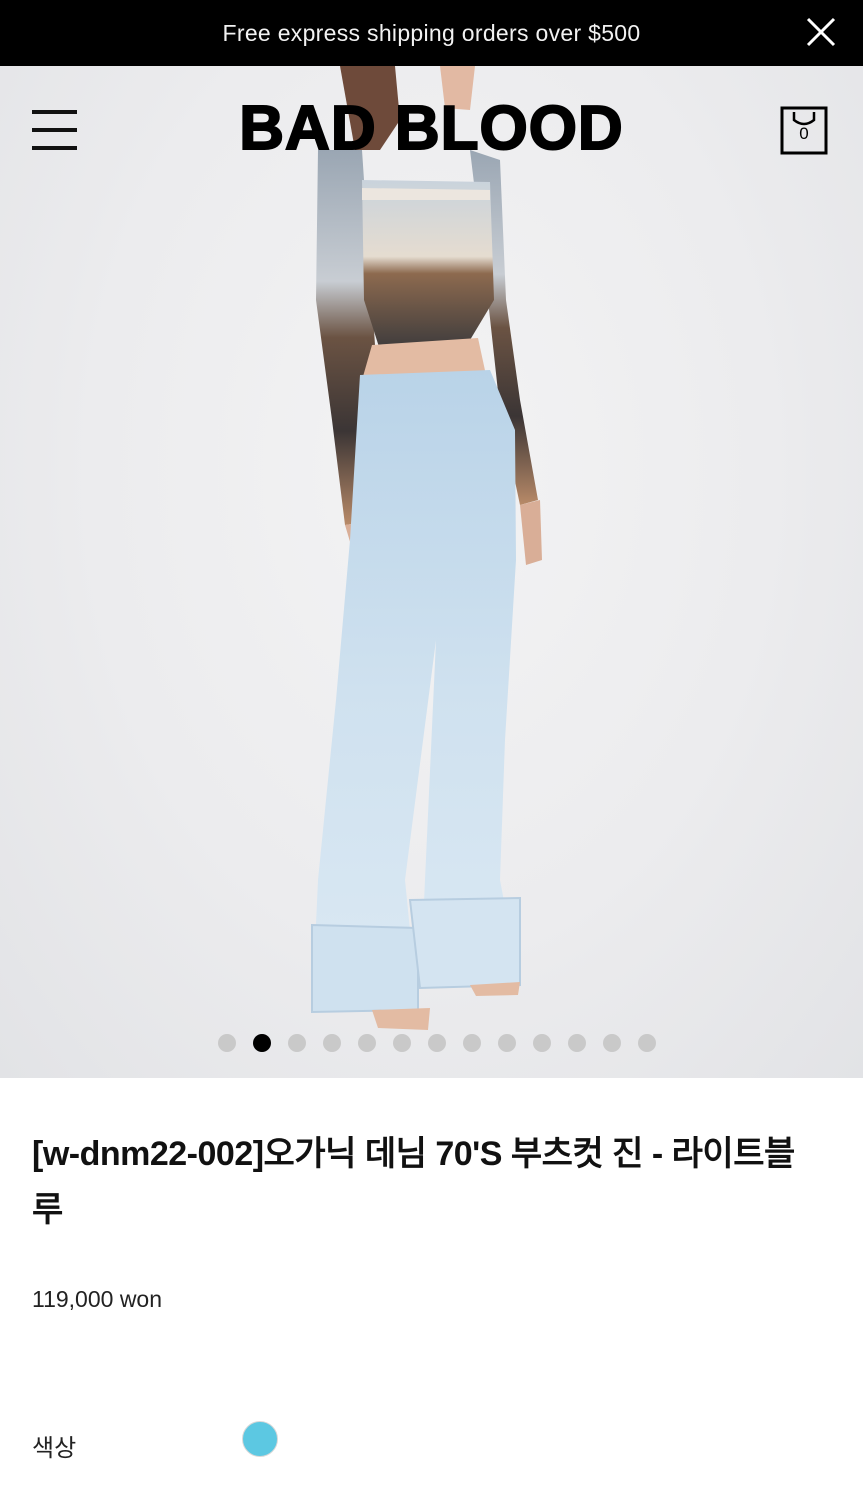  I want to click on cart-button: 0, so click(804, 131).